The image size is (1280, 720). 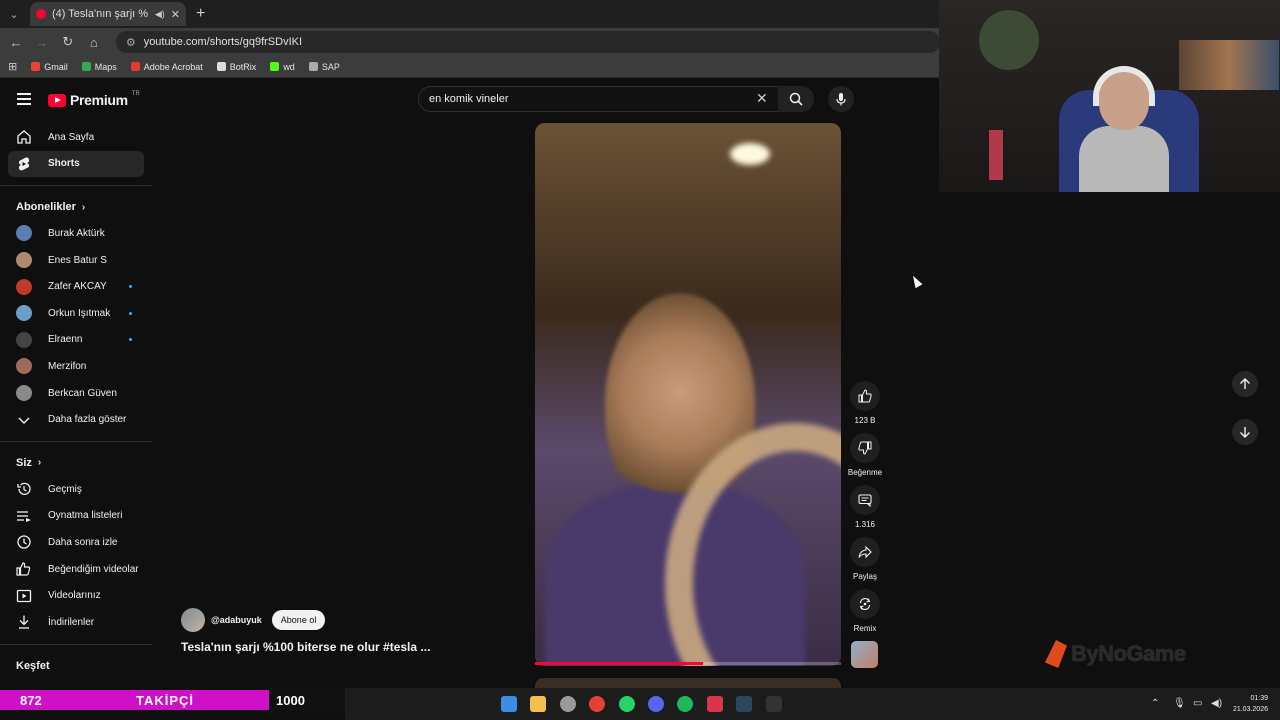 I want to click on voice-search-button, so click(x=841, y=99).